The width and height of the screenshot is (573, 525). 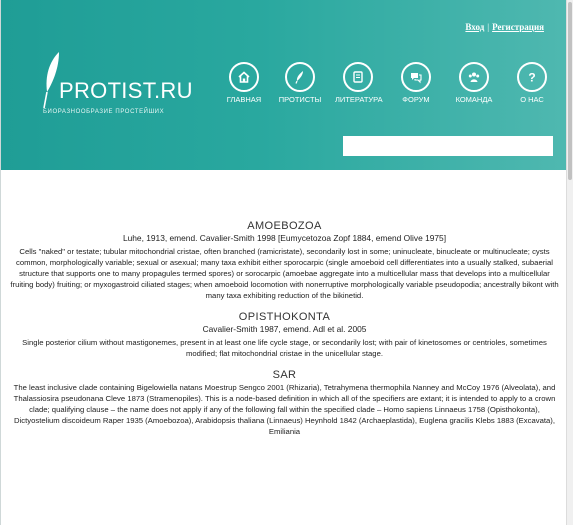 What do you see at coordinates (126, 90) in the screenshot?
I see `logo-name: PROTIST.RU` at bounding box center [126, 90].